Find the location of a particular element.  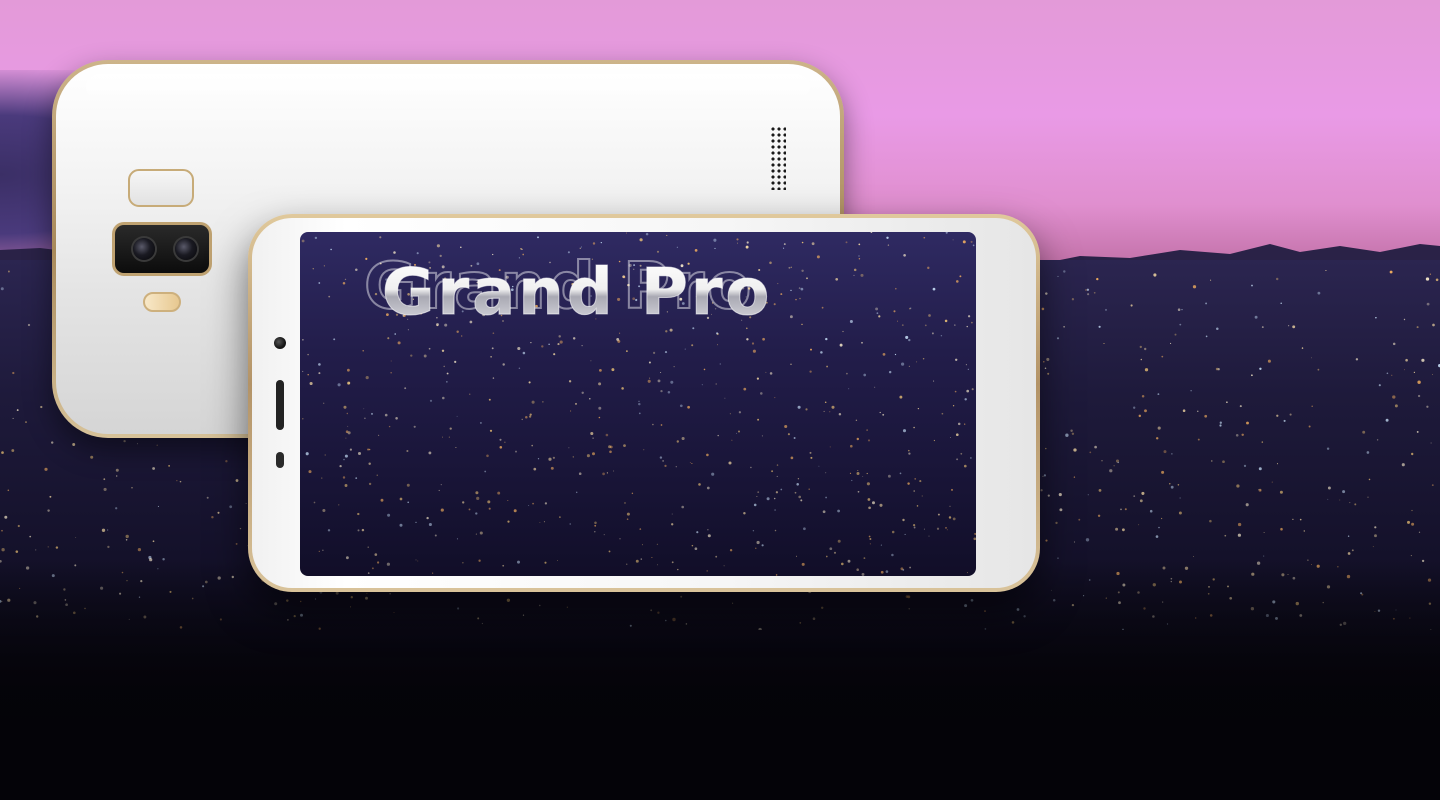

speaker-grille-icon is located at coordinates (778, 158).